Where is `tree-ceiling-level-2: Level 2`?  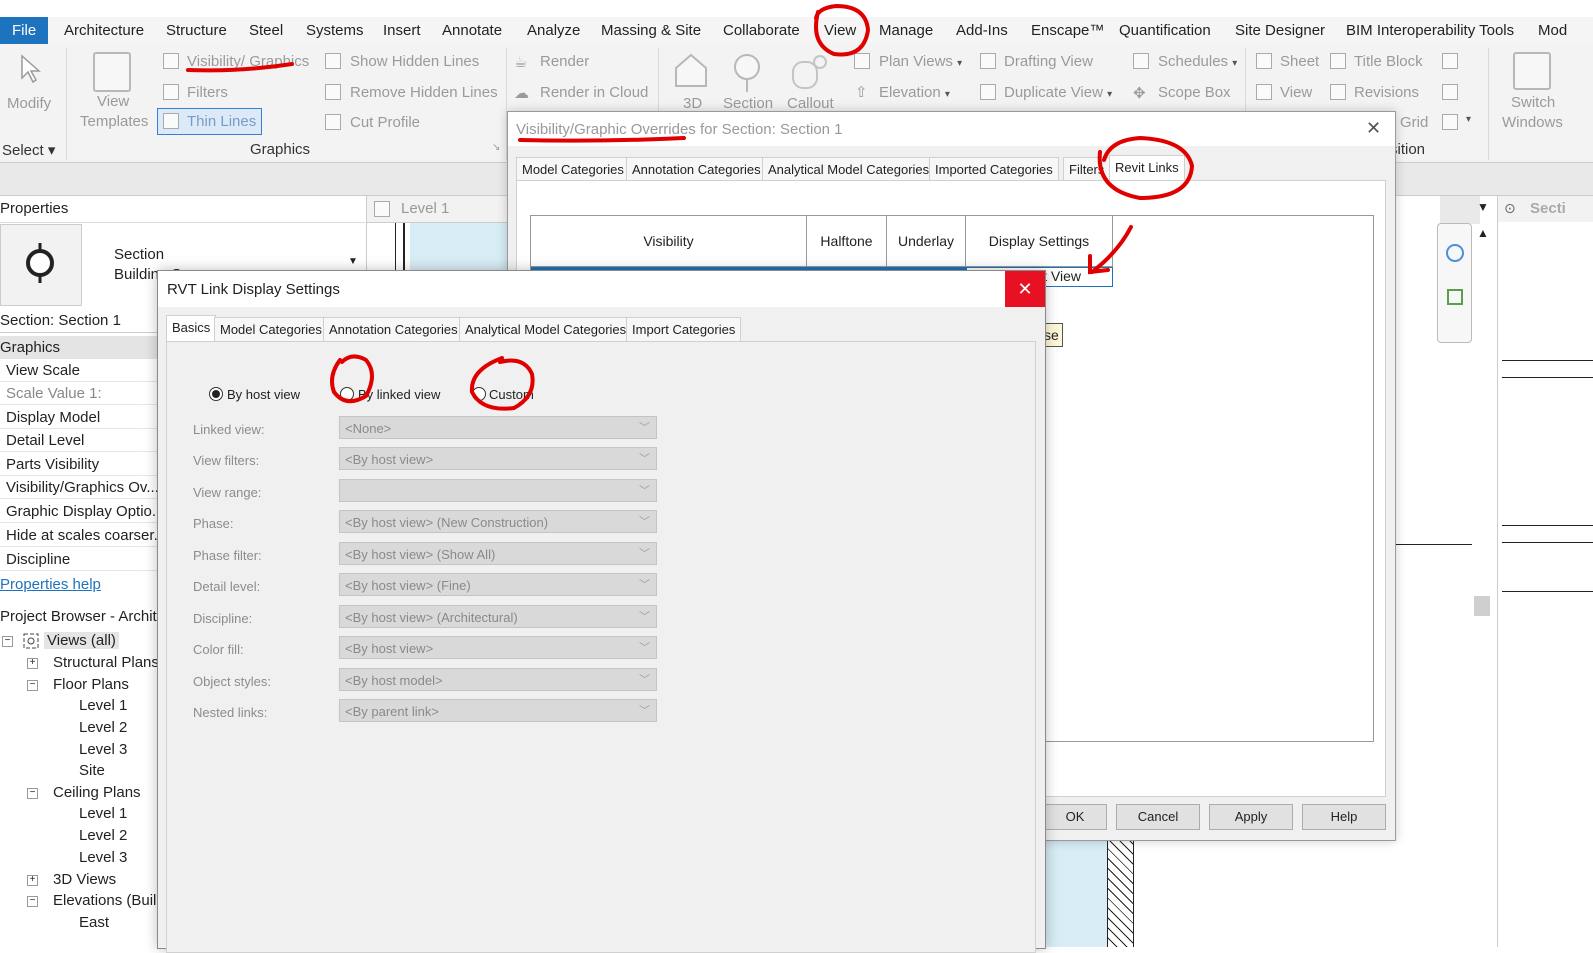 tree-ceiling-level-2: Level 2 is located at coordinates (103, 835).